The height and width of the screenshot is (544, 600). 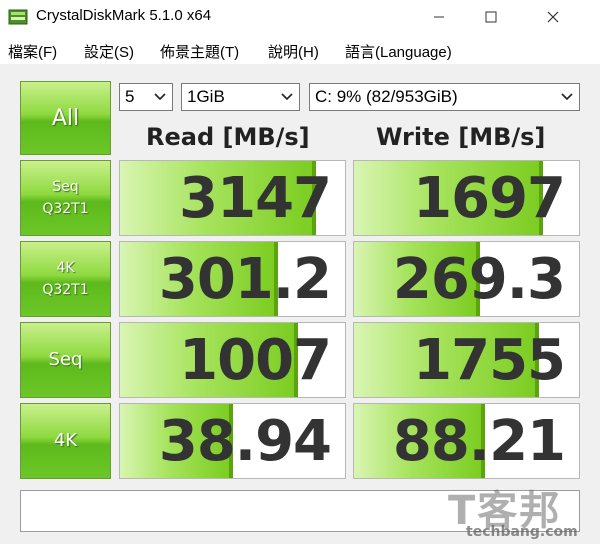 I want to click on maximize-icon, so click(x=491, y=17).